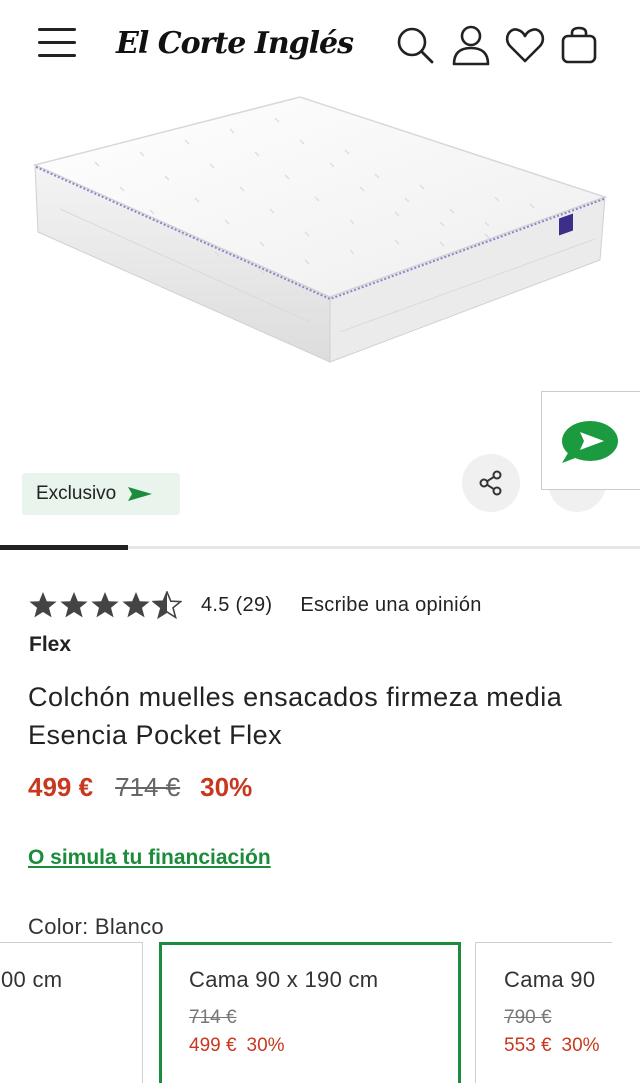 The width and height of the screenshot is (640, 1083). Describe the element at coordinates (64, 547) in the screenshot. I see `gallery-progress-fill` at that location.